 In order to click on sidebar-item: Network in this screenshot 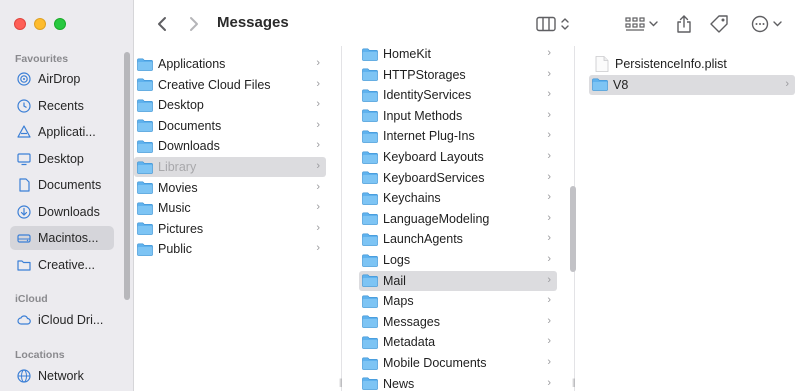, I will do `click(62, 376)`.